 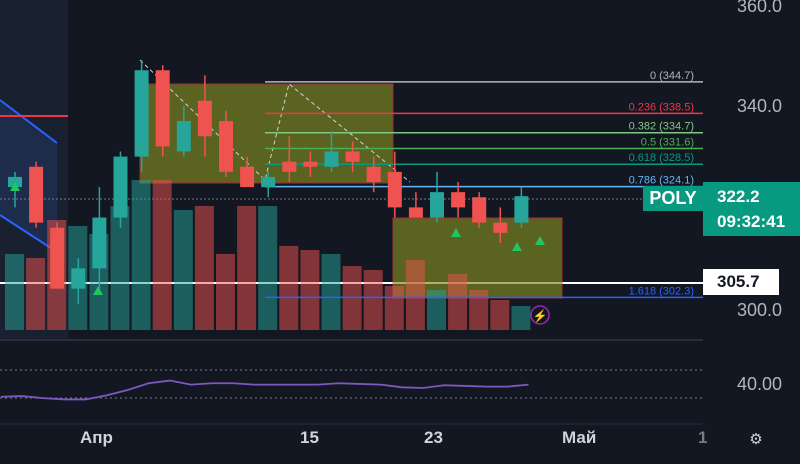 I want to click on marked-price-tag: 305.7, so click(x=741, y=282).